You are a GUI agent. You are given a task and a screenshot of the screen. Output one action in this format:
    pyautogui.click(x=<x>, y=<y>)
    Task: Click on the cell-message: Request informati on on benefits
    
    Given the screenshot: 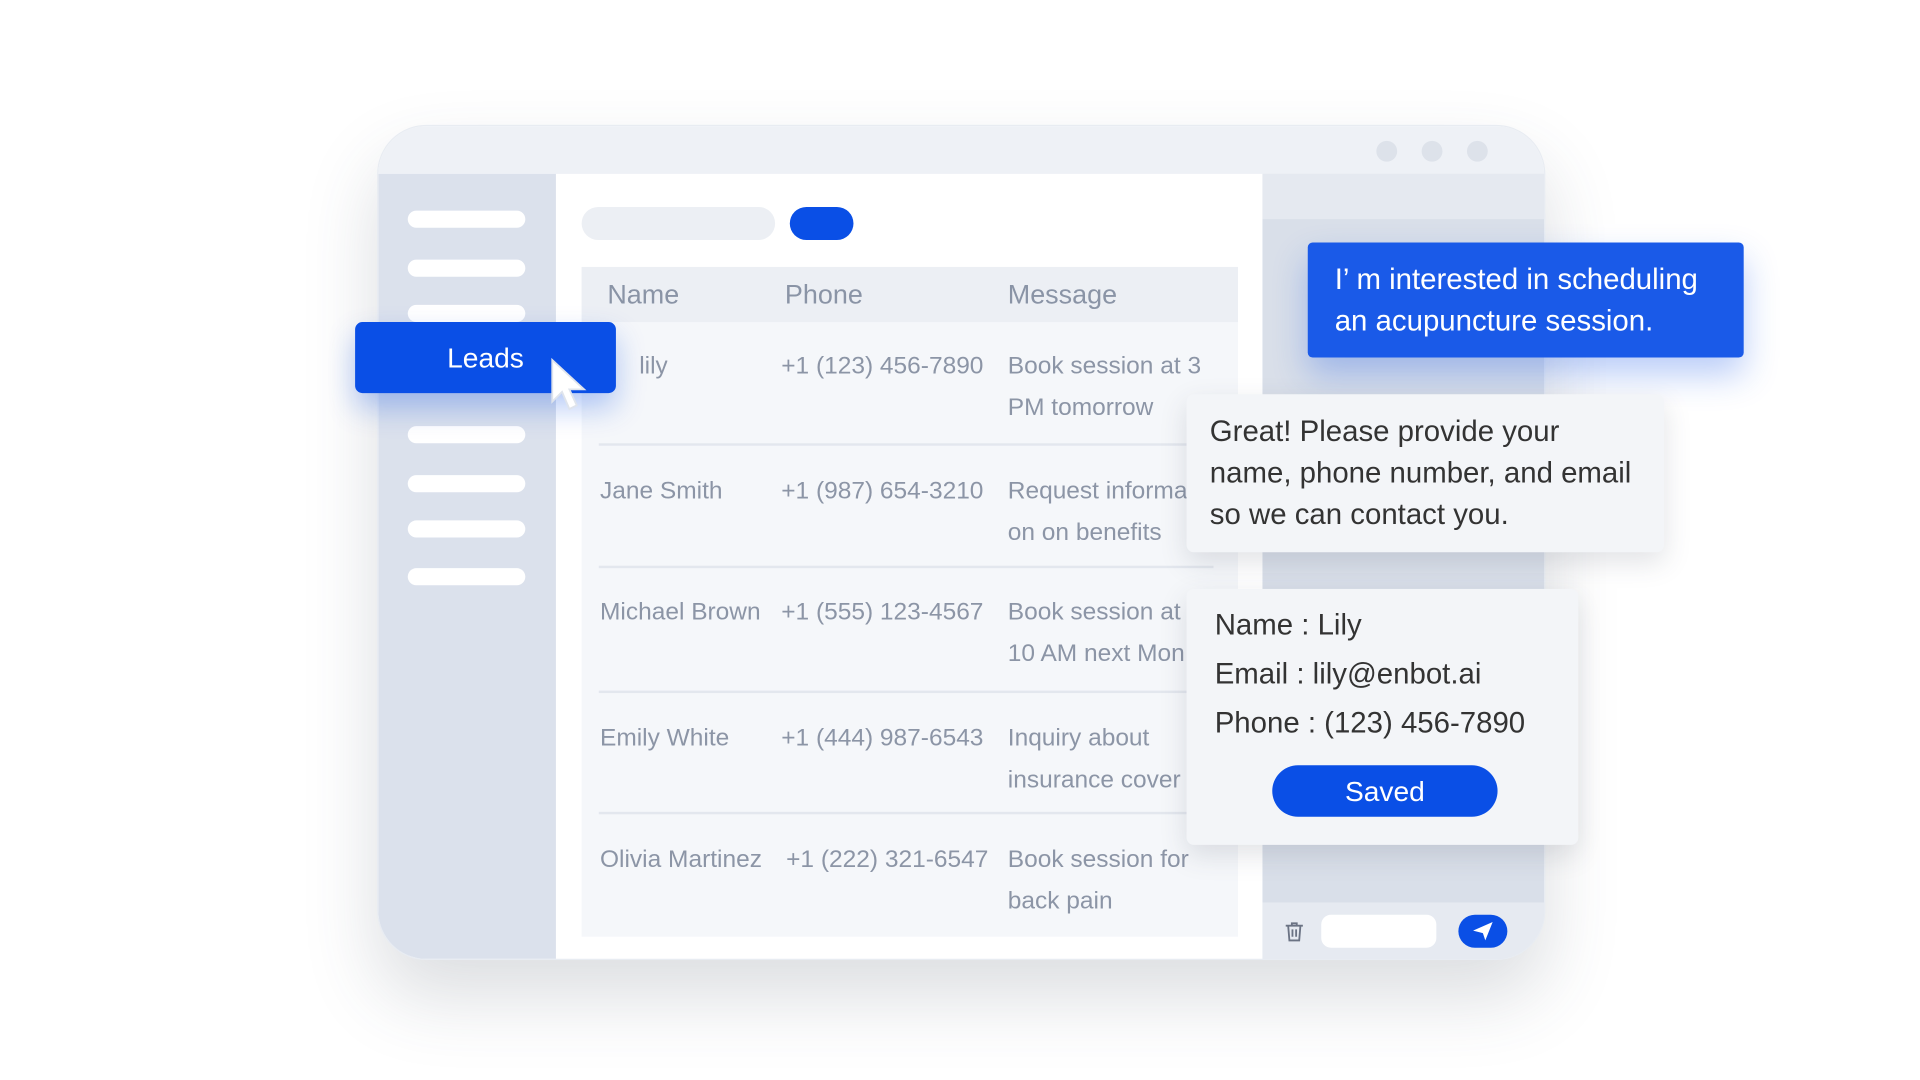 What is the action you would take?
    pyautogui.click(x=1106, y=511)
    